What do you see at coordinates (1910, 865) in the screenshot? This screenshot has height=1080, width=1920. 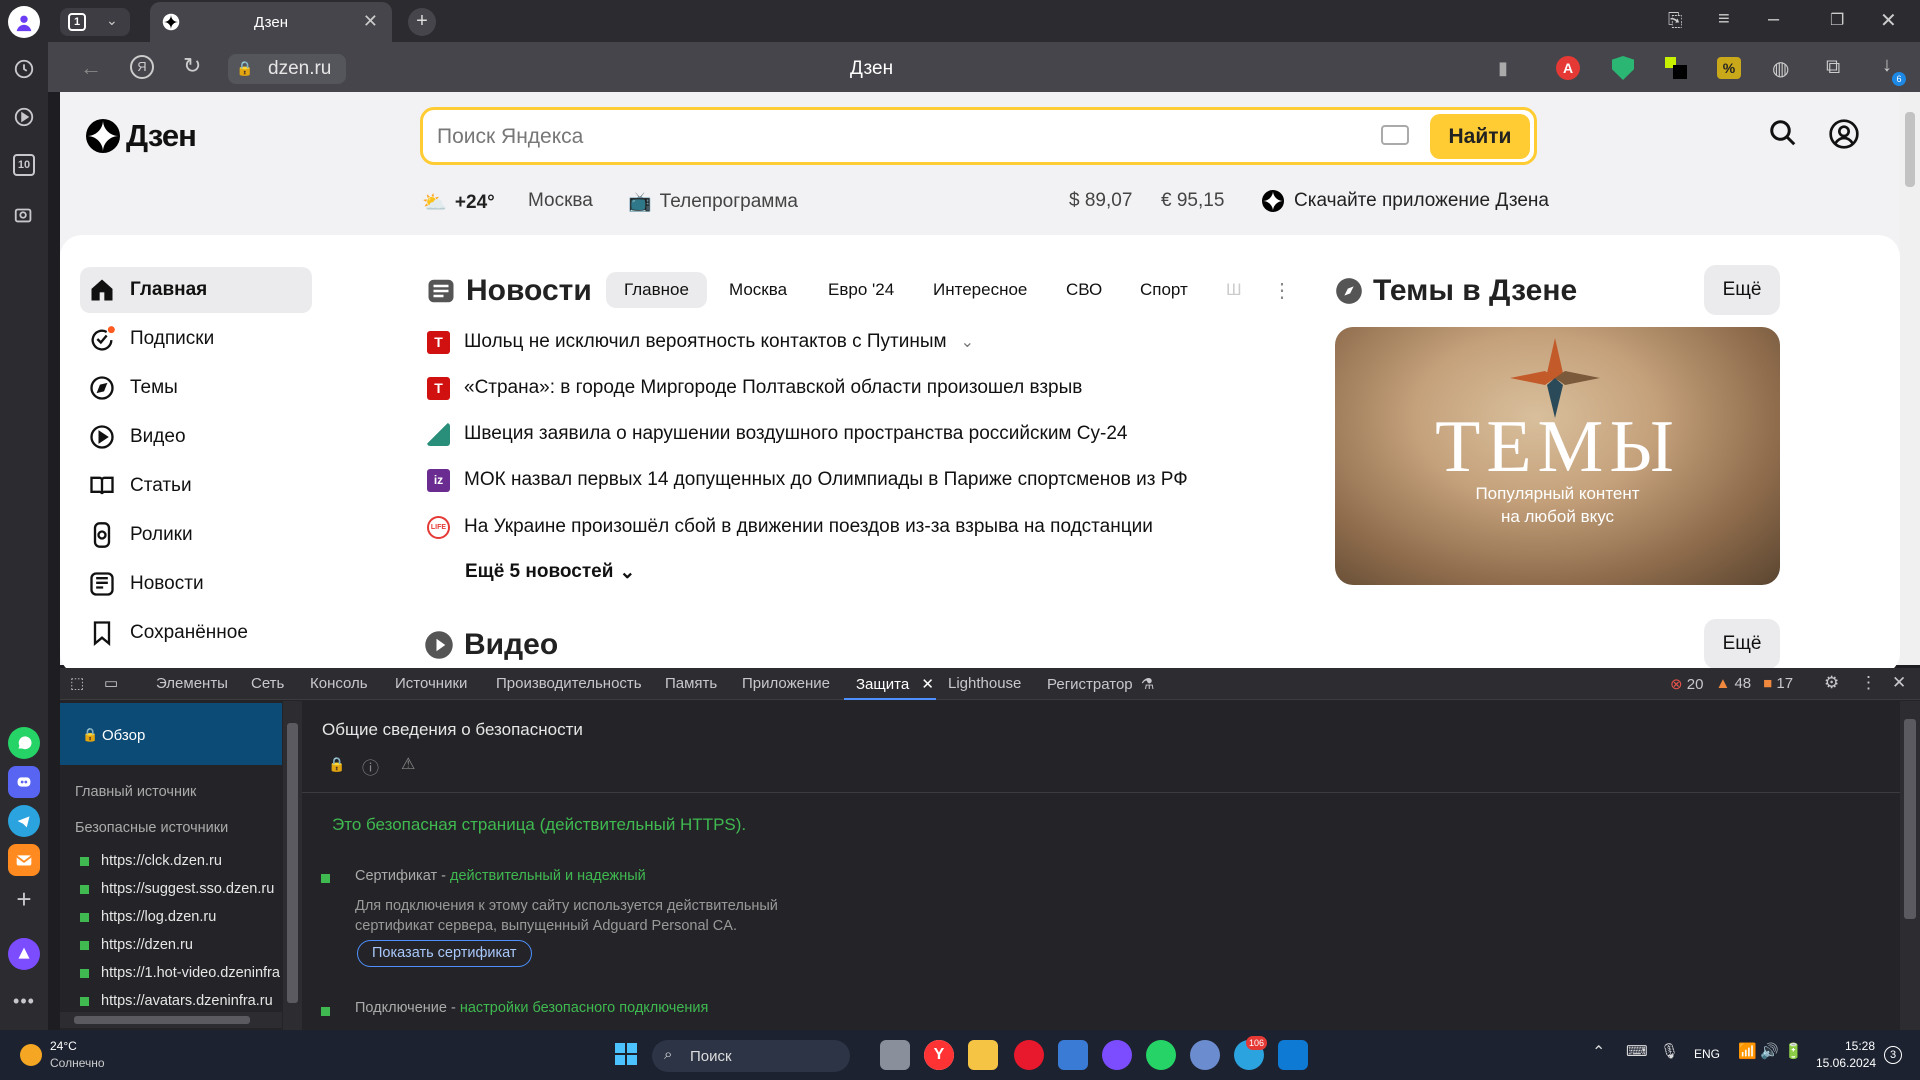 I see `main-vscrollbar` at bounding box center [1910, 865].